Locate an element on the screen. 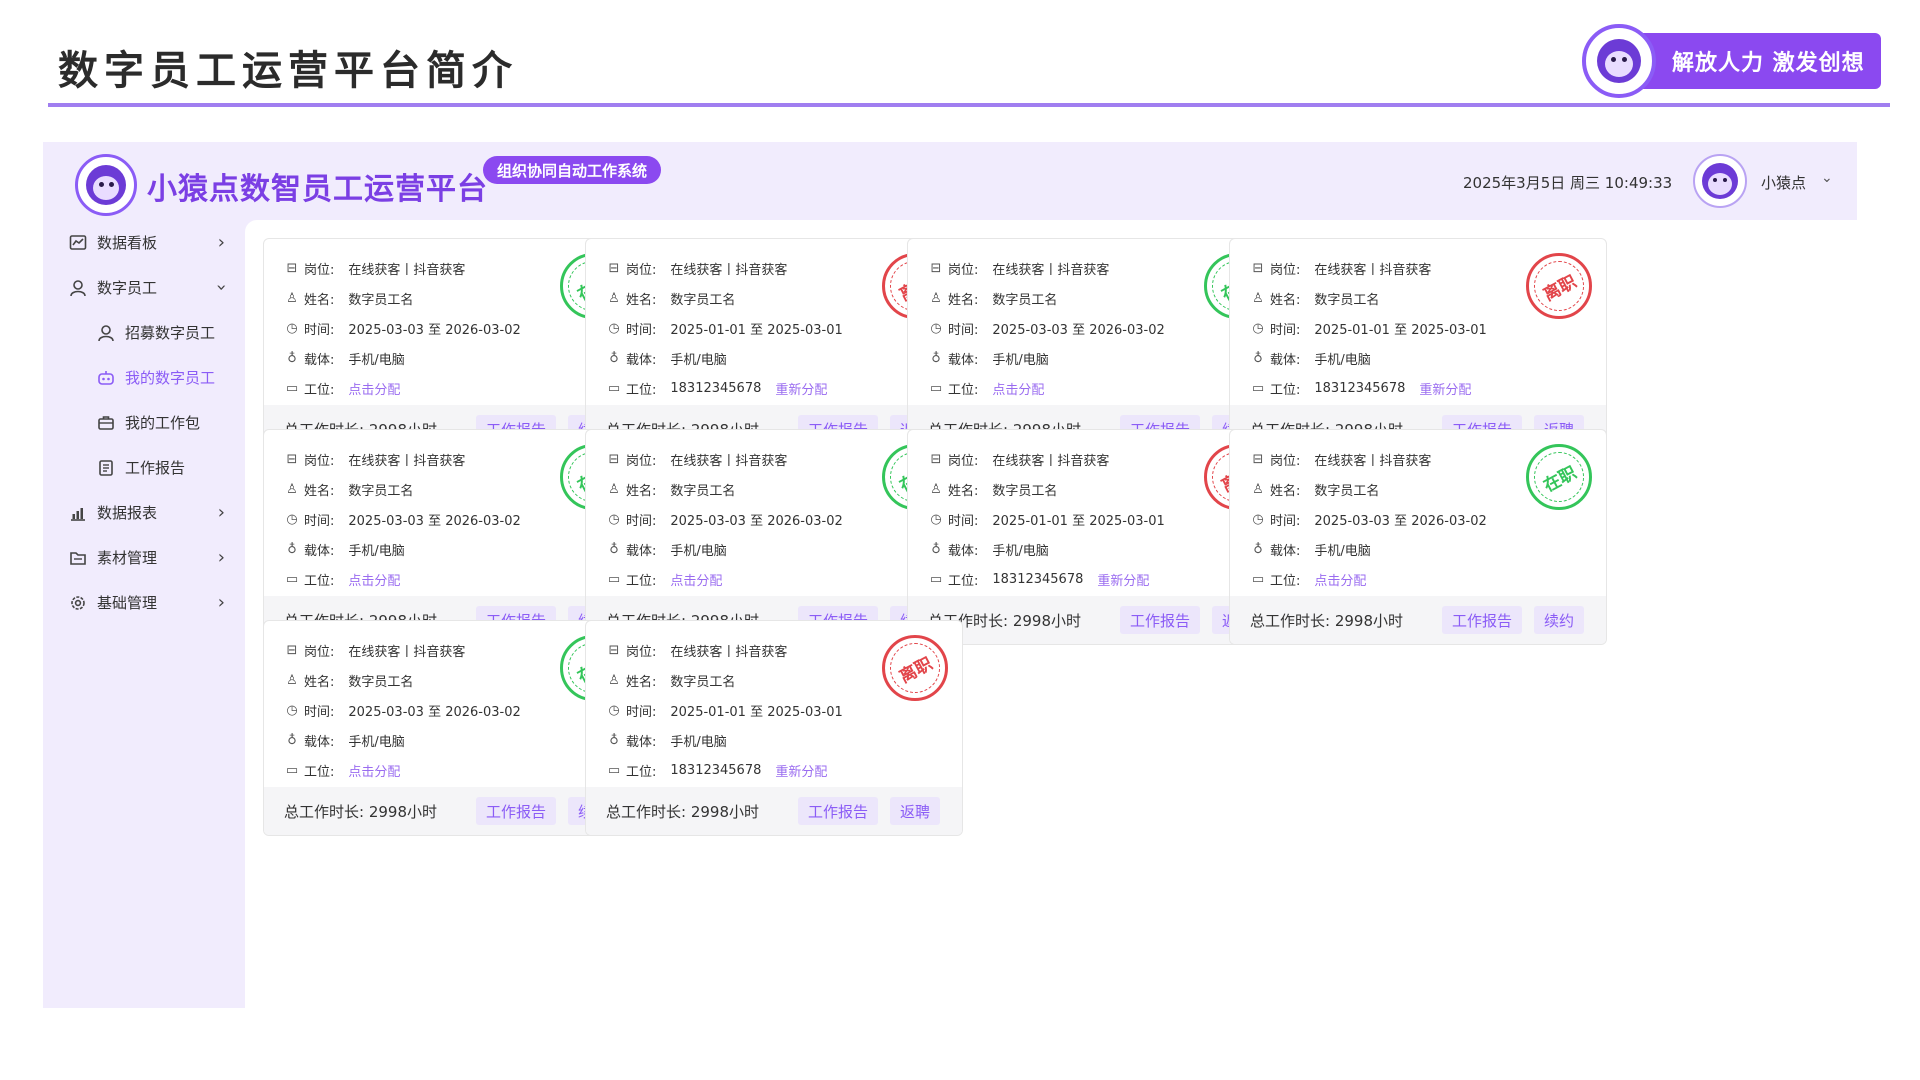 The image size is (1920, 1080). recruit-icon is located at coordinates (106, 333).